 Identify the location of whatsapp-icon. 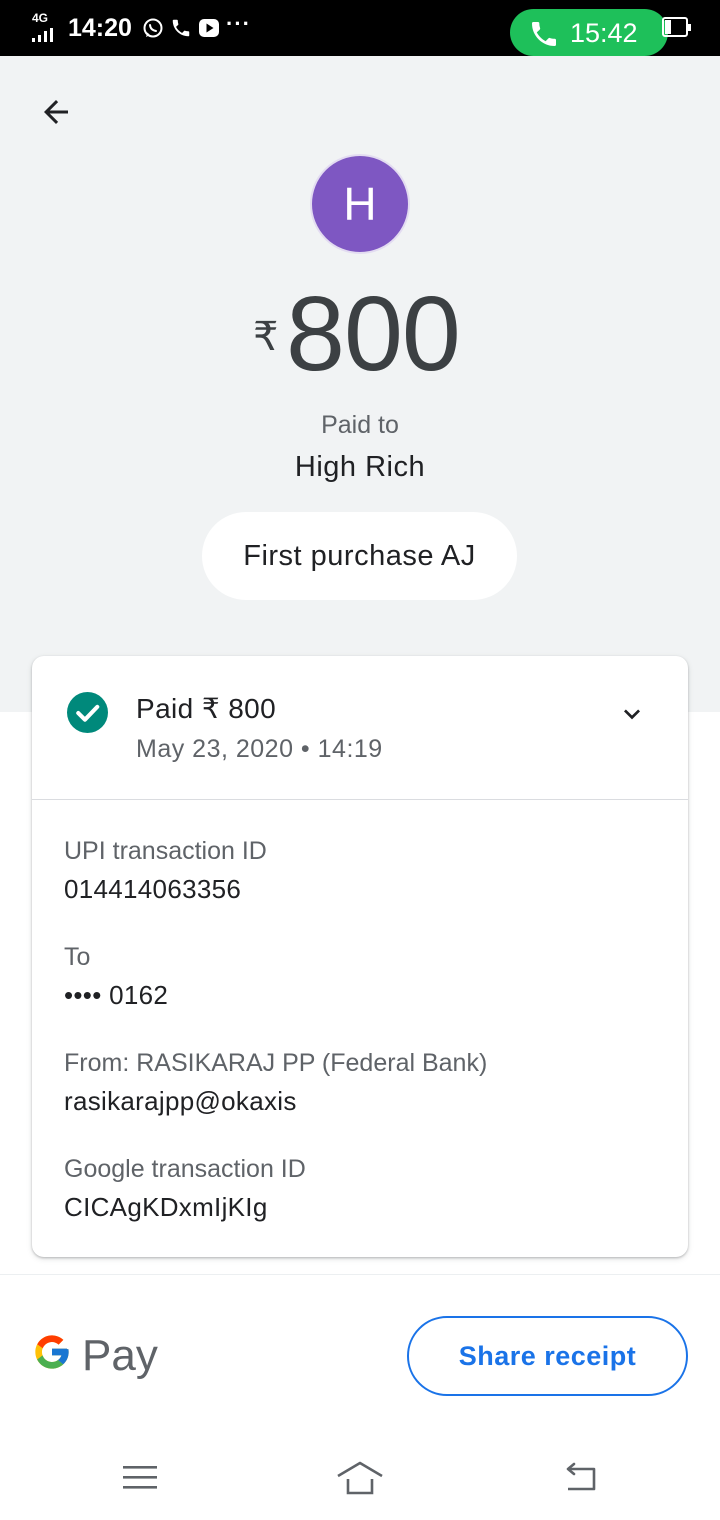
(153, 28).